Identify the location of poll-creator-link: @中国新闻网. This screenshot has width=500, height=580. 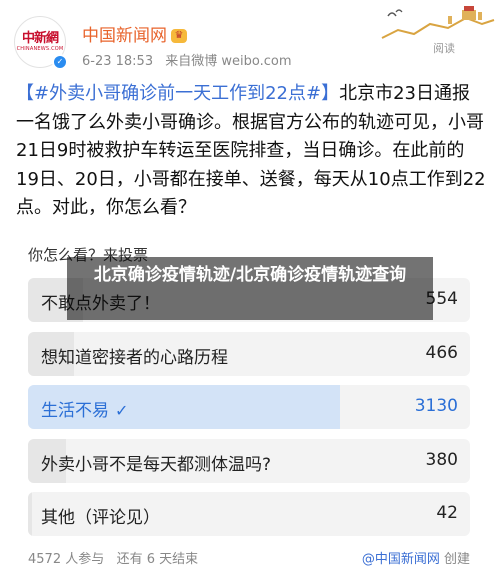
(401, 559).